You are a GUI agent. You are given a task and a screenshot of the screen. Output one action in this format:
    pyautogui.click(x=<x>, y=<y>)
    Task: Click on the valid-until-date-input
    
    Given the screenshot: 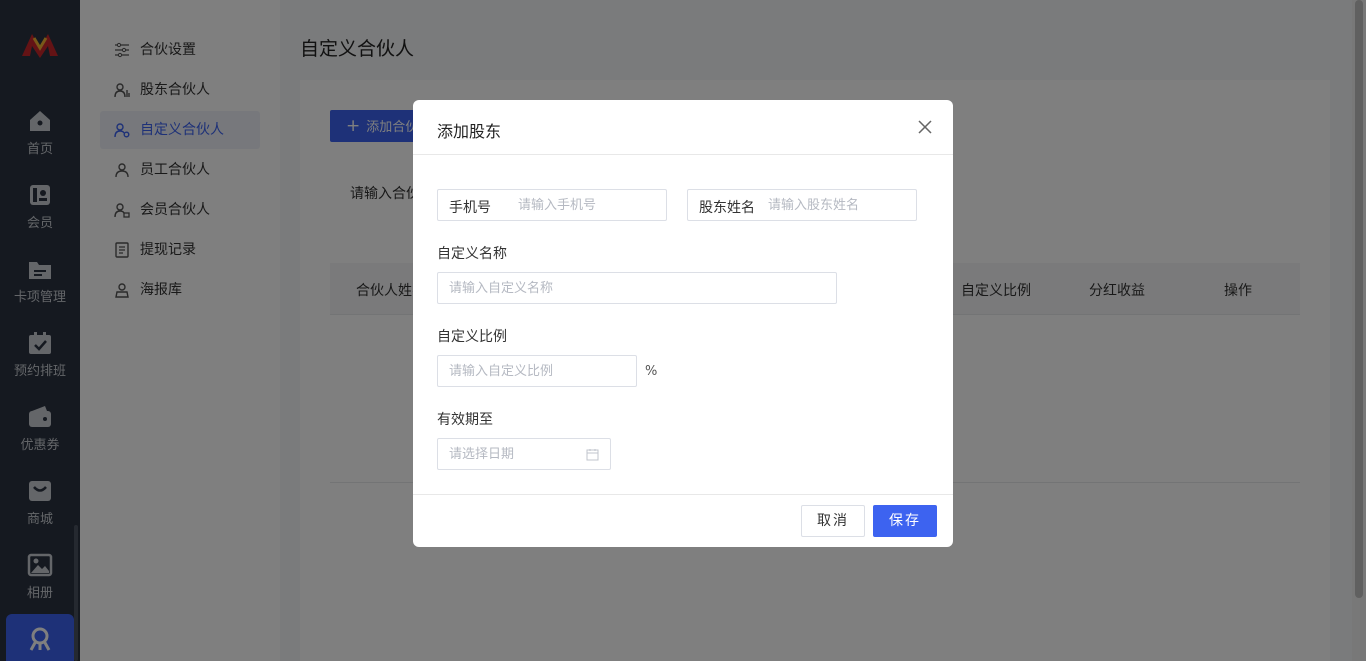 What is the action you would take?
    pyautogui.click(x=514, y=454)
    